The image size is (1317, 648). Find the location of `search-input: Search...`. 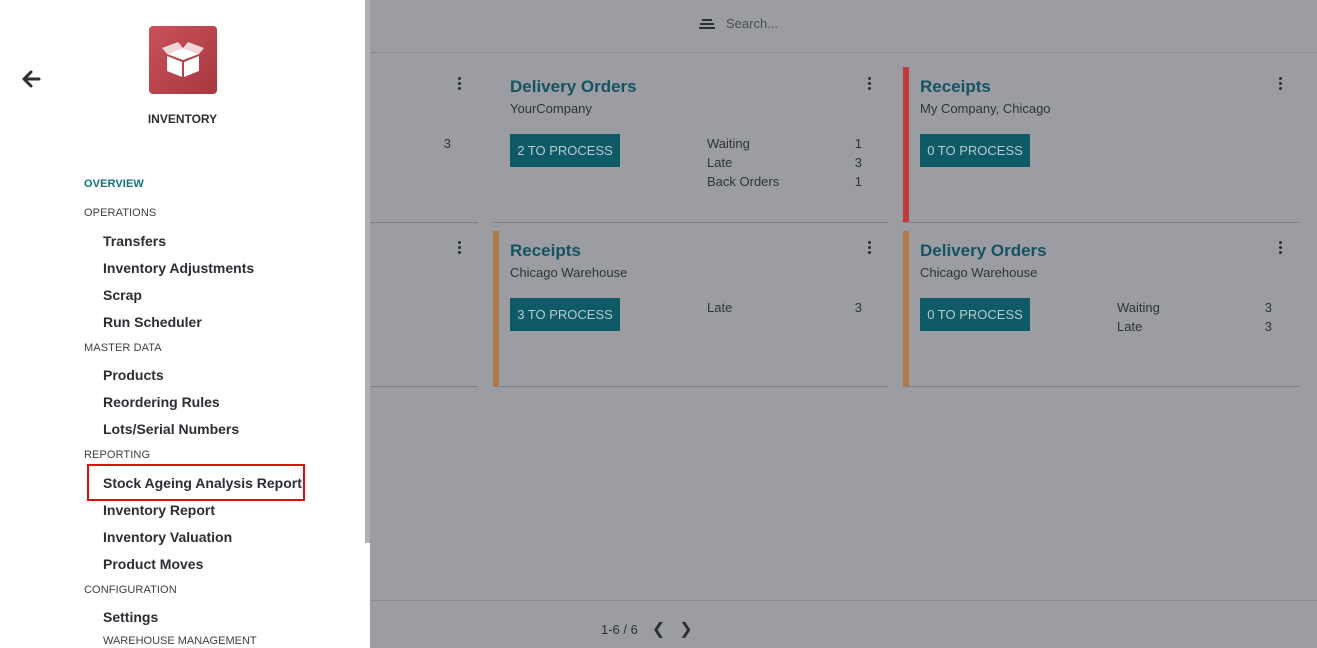

search-input: Search... is located at coordinates (752, 23).